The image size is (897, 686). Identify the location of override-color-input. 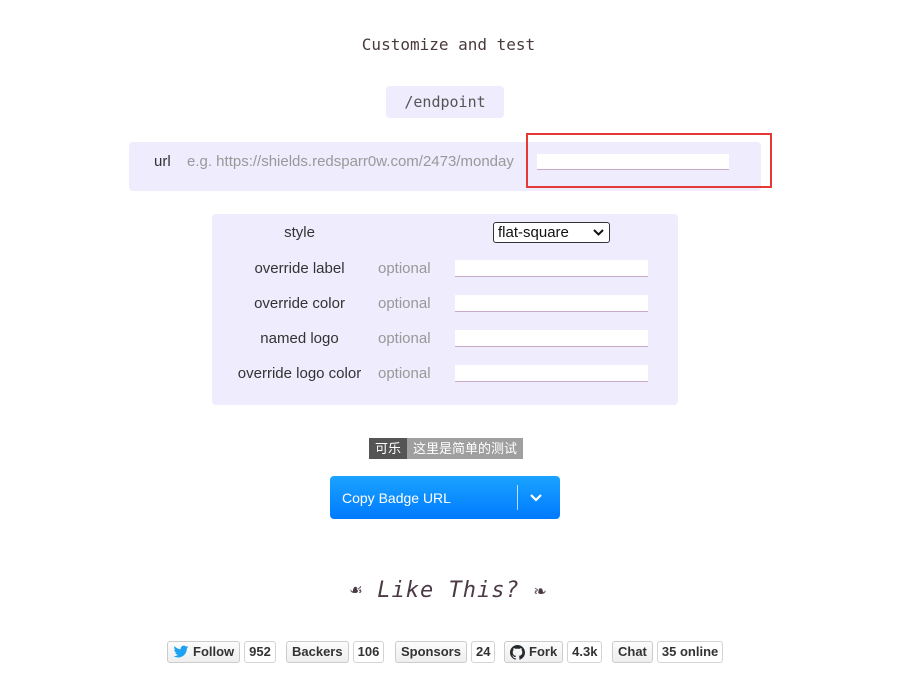
(551, 303).